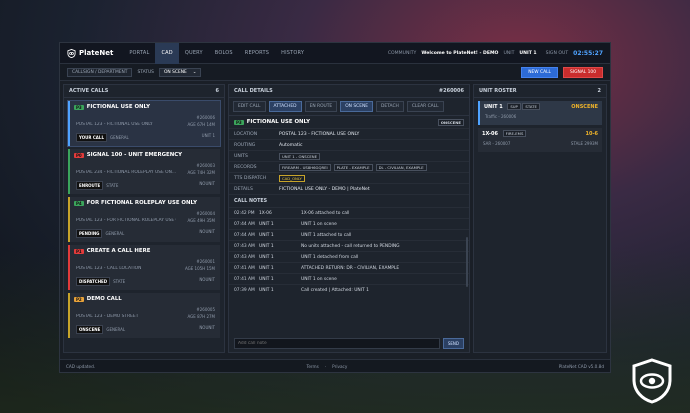 The image size is (690, 413). I want to click on call-status-badge: PENDING, so click(89, 233).